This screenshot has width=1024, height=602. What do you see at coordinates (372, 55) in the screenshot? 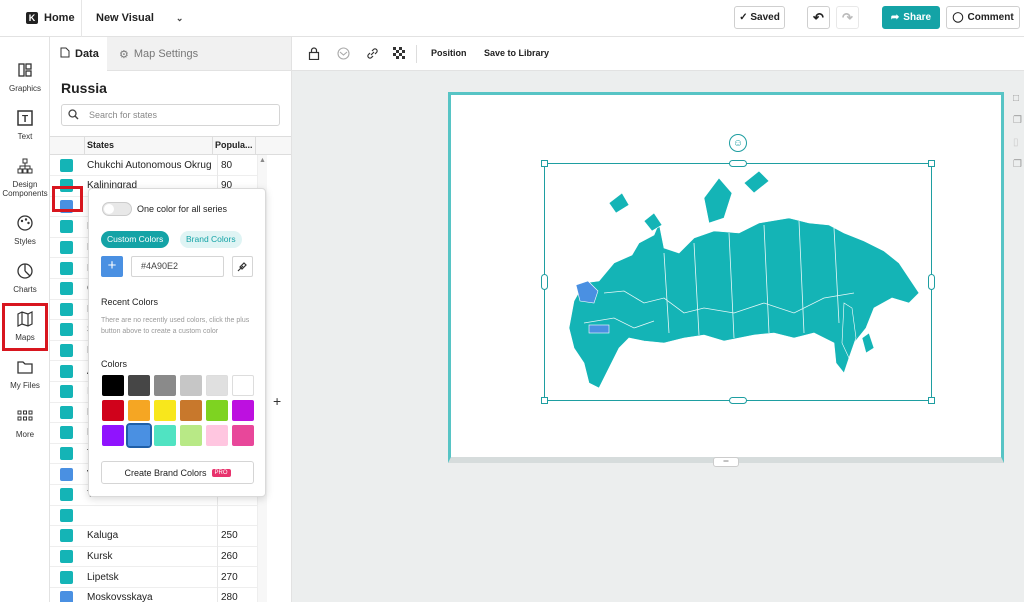
I see `link-icon` at bounding box center [372, 55].